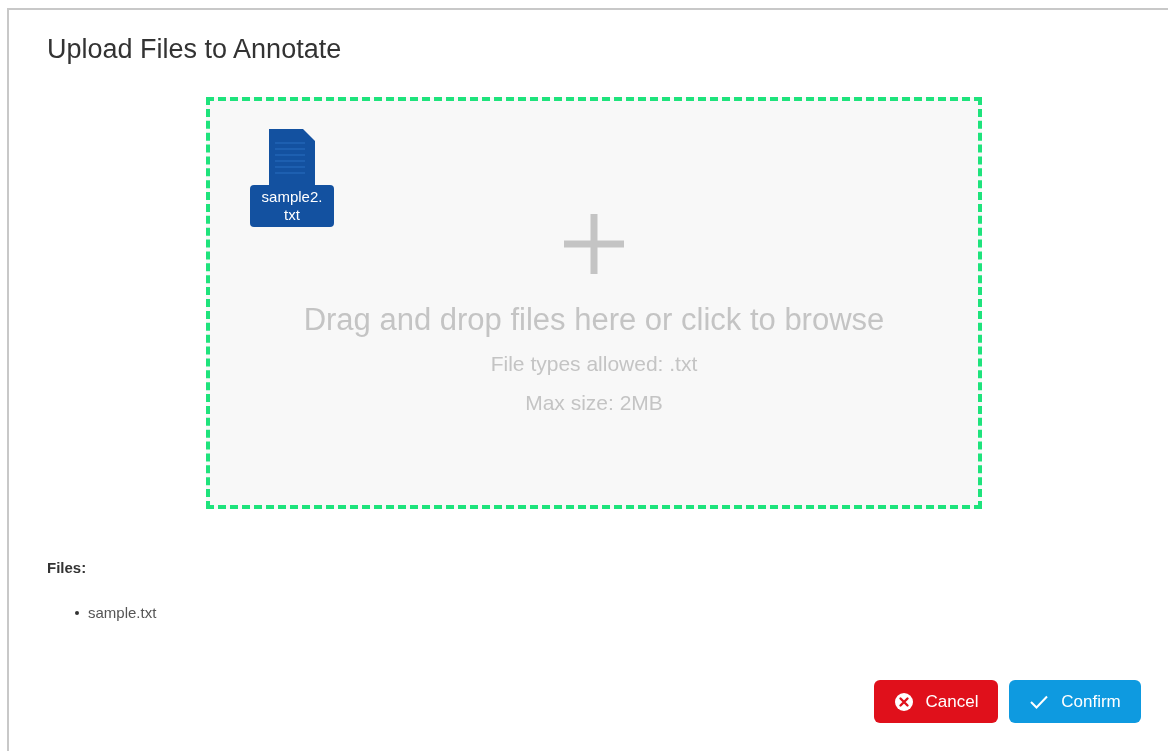 This screenshot has width=1168, height=751. Describe the element at coordinates (77, 612) in the screenshot. I see `bullet-icon` at that location.